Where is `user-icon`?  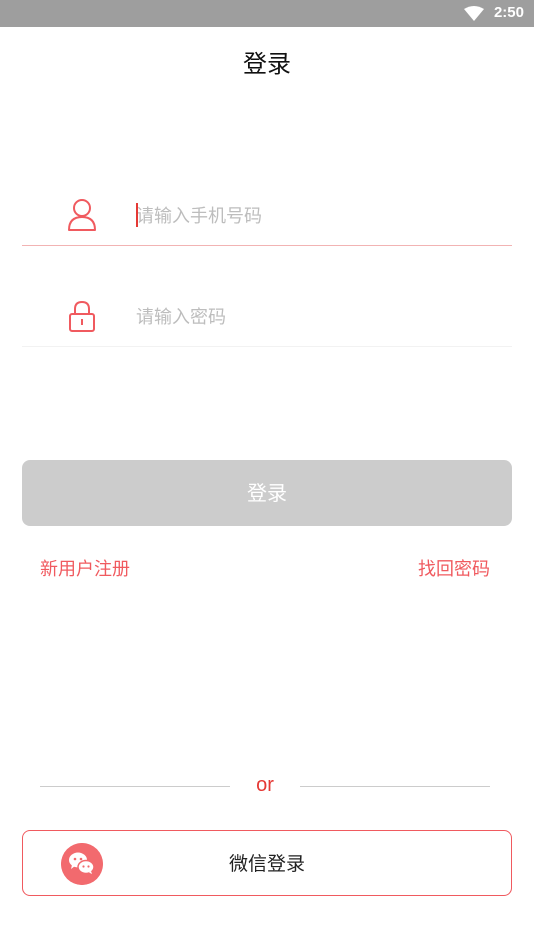 user-icon is located at coordinates (82, 215).